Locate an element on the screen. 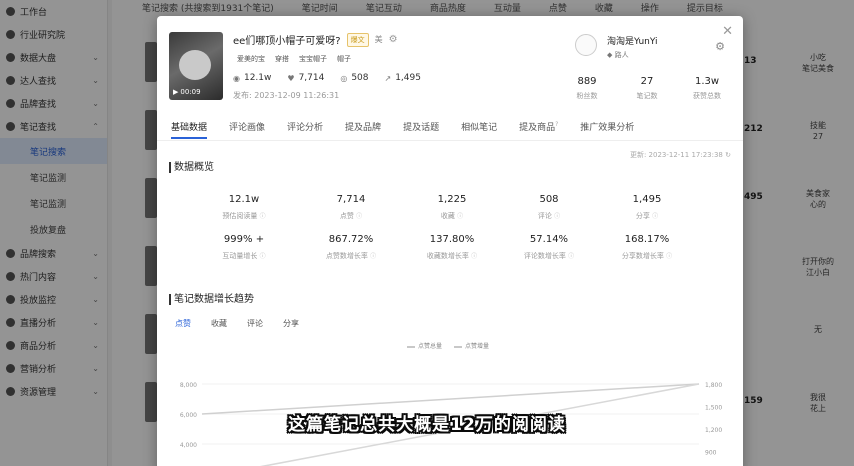 The height and width of the screenshot is (466, 854). sidebar-item: 笔记搜索 is located at coordinates (53, 151).